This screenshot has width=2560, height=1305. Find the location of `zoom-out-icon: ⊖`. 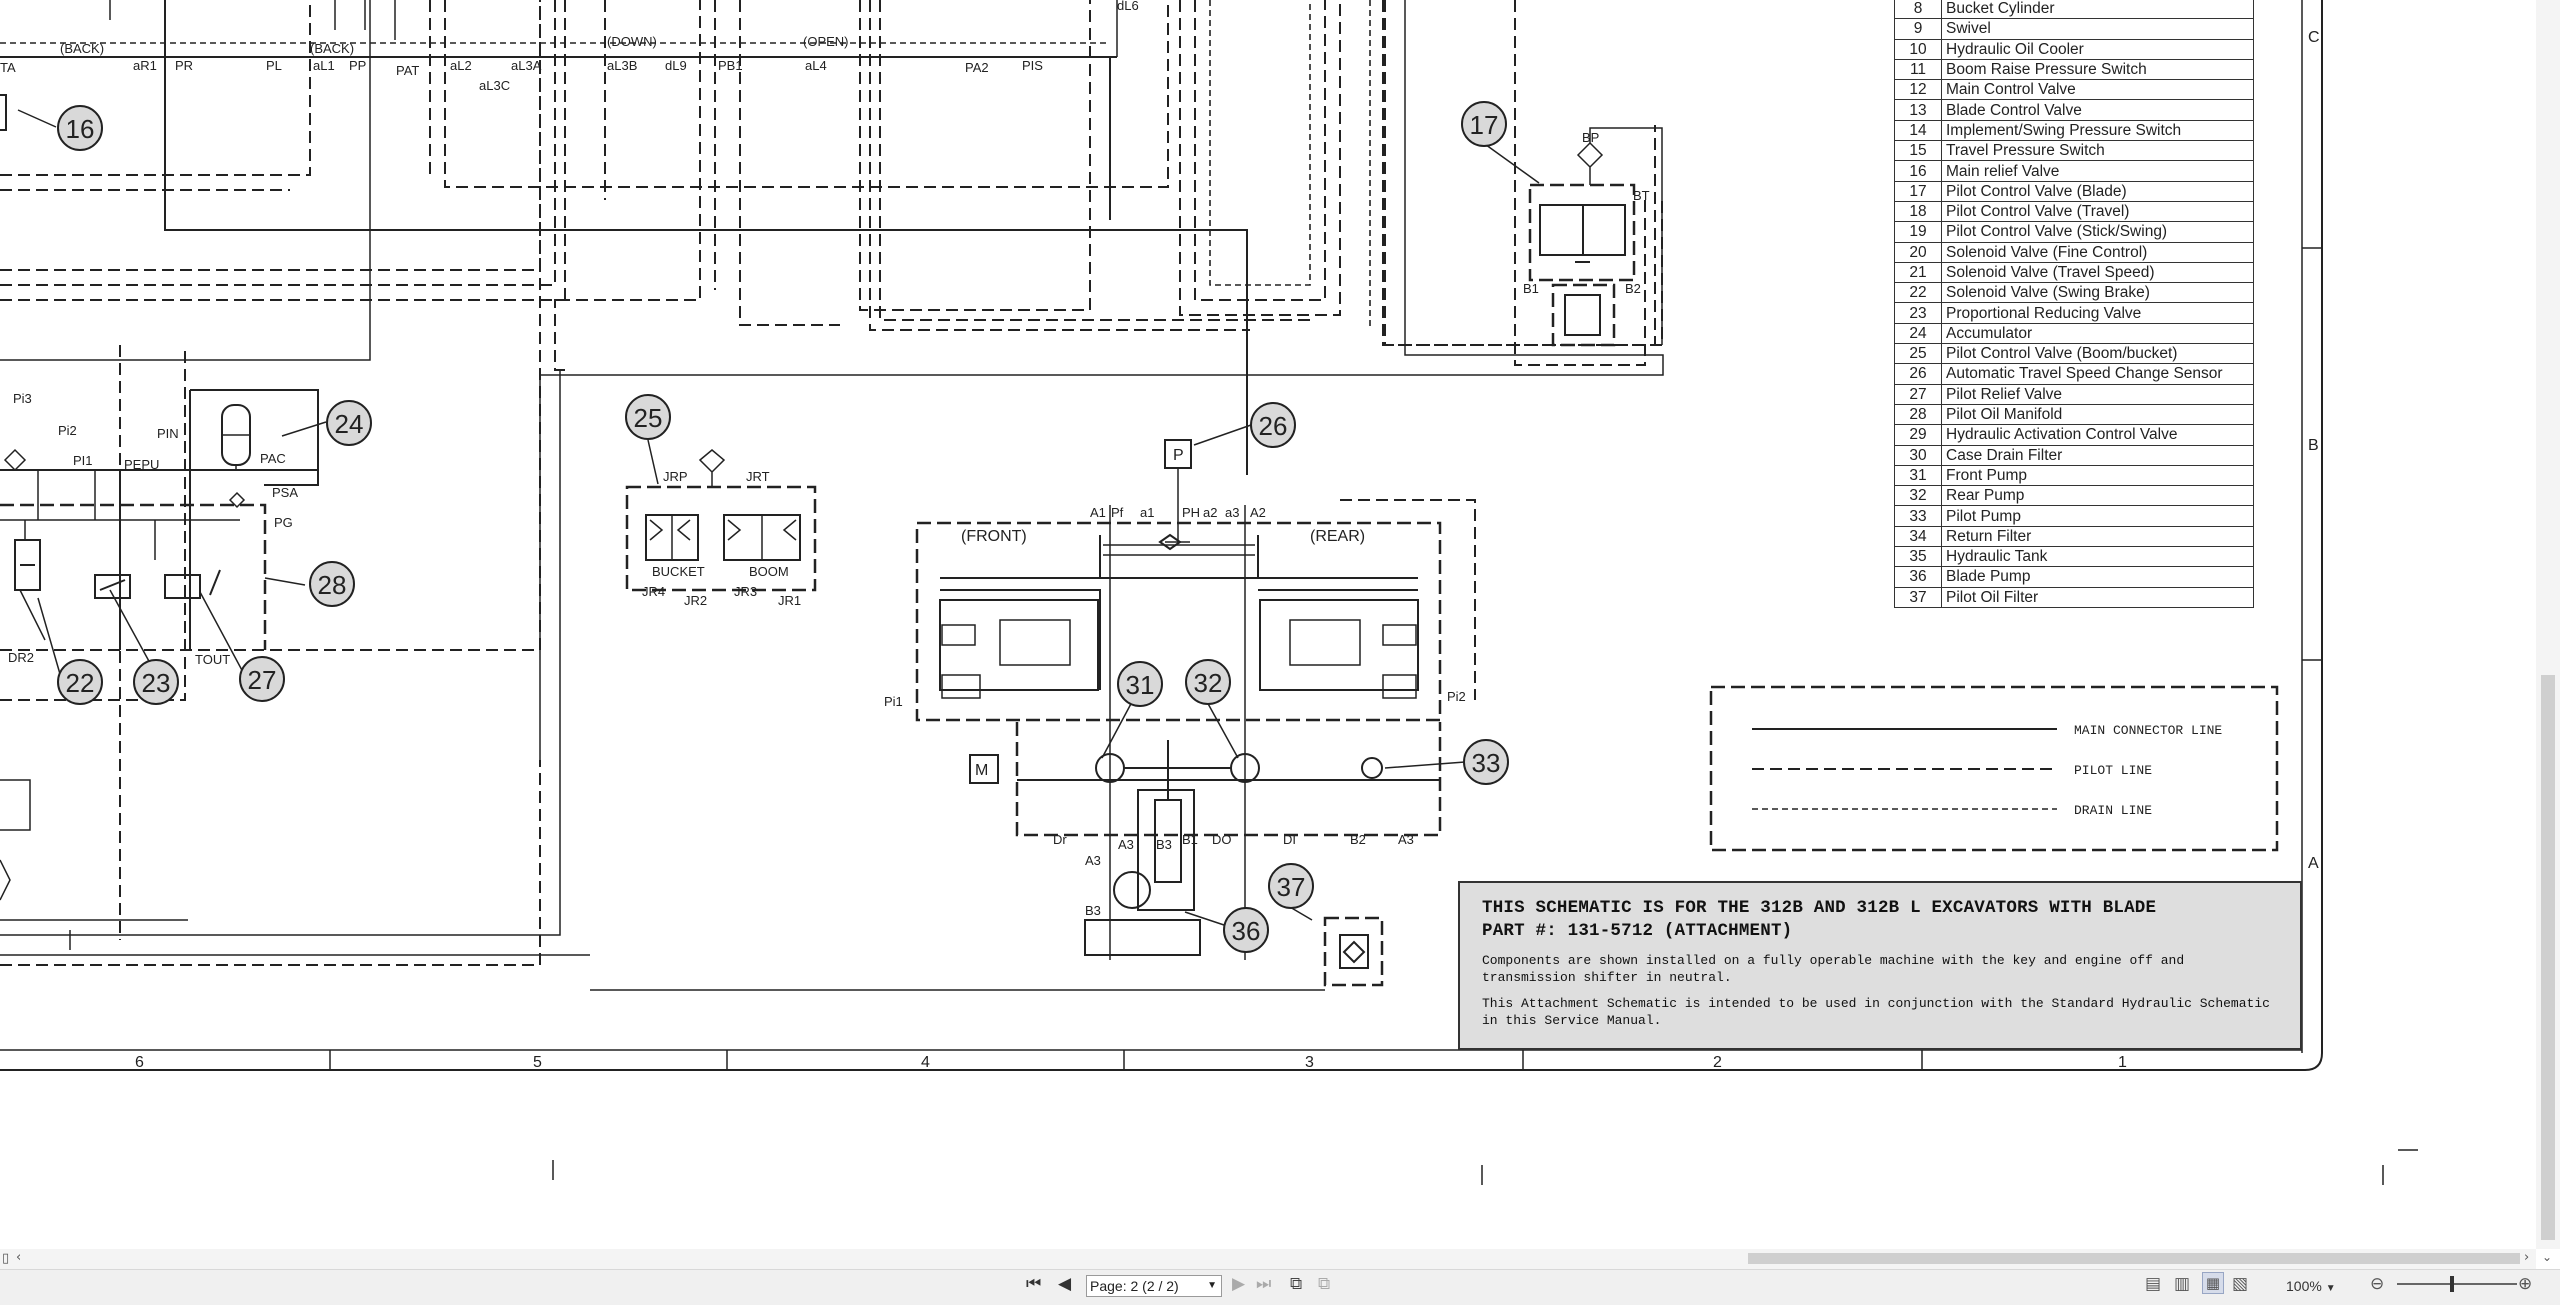

zoom-out-icon: ⊖ is located at coordinates (2377, 1284).